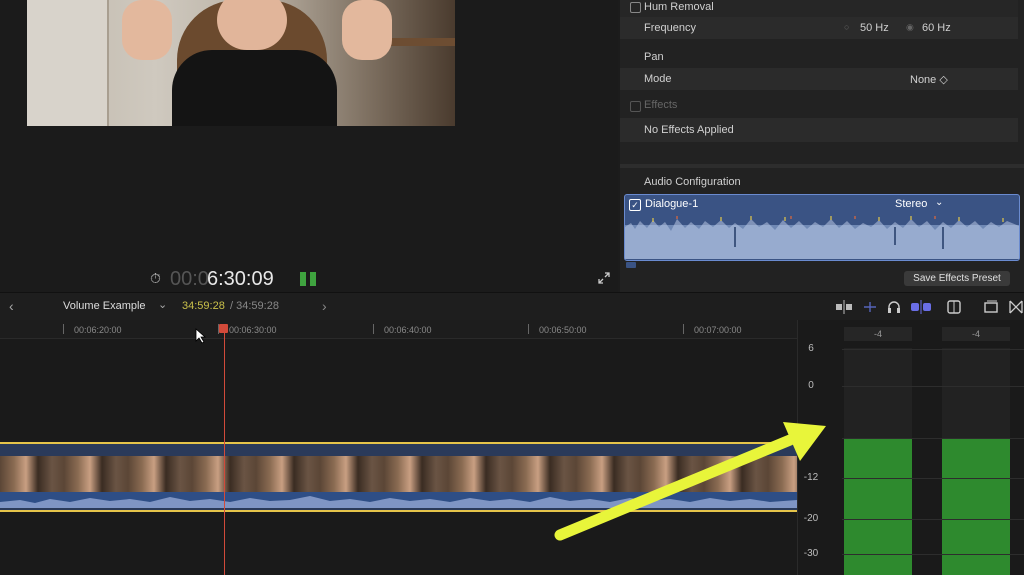 The image size is (1024, 575). I want to click on mouse-cursor-icon, so click(201, 336).